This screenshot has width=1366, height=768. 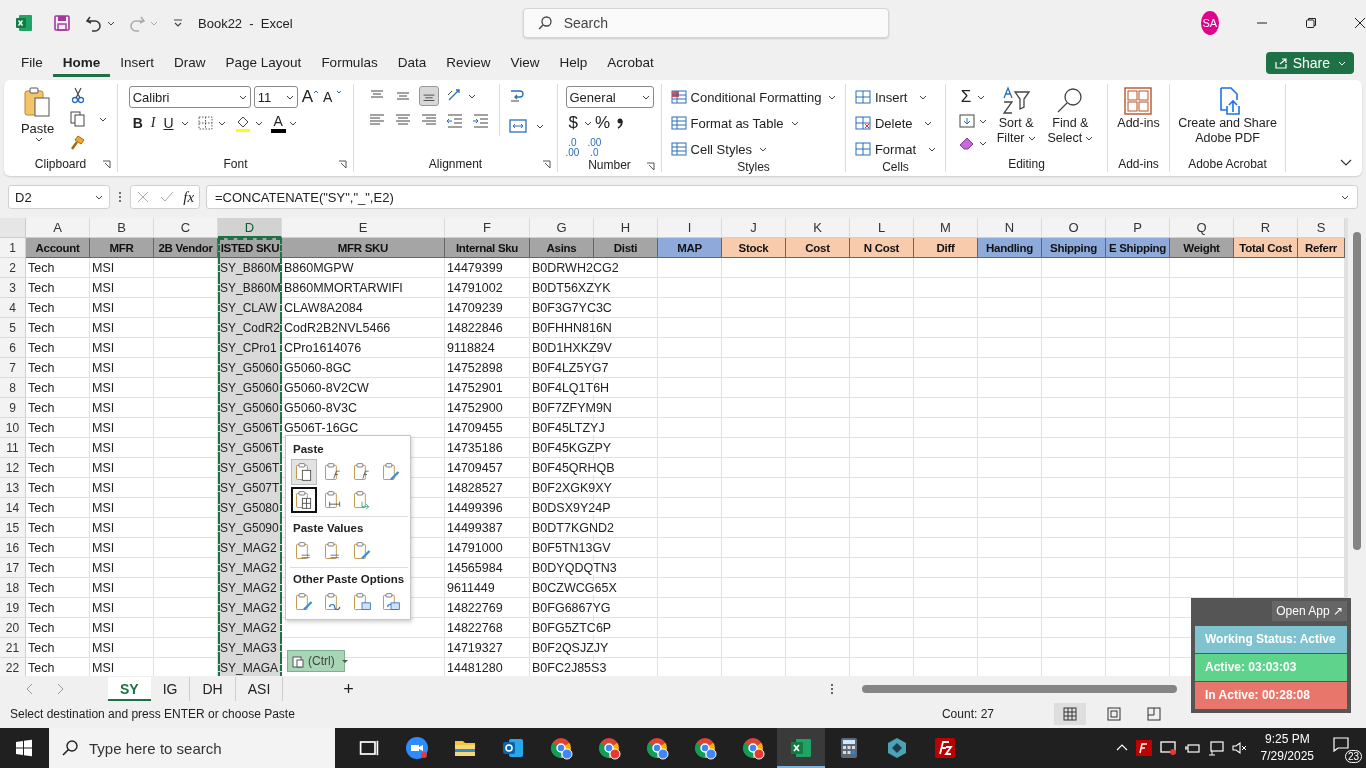 What do you see at coordinates (966, 97) in the screenshot?
I see `autosum-button: Σ` at bounding box center [966, 97].